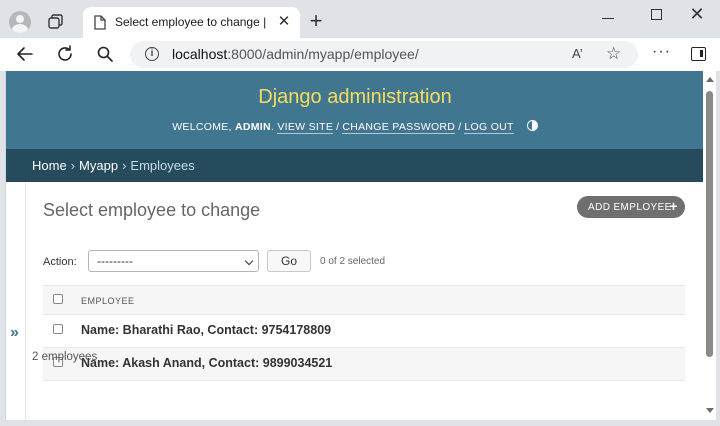 This screenshot has width=720, height=426. What do you see at coordinates (289, 261) in the screenshot?
I see `go-button: Go` at bounding box center [289, 261].